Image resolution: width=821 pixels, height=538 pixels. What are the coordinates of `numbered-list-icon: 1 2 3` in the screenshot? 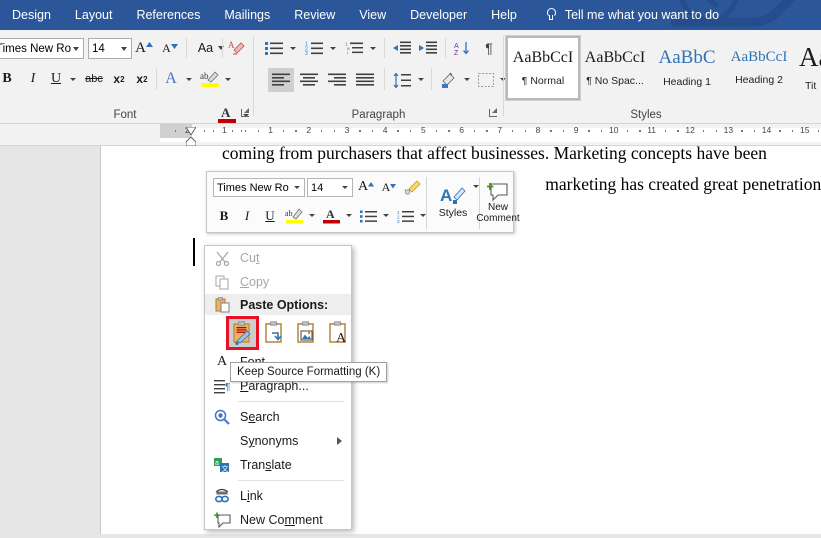 It's located at (405, 216).